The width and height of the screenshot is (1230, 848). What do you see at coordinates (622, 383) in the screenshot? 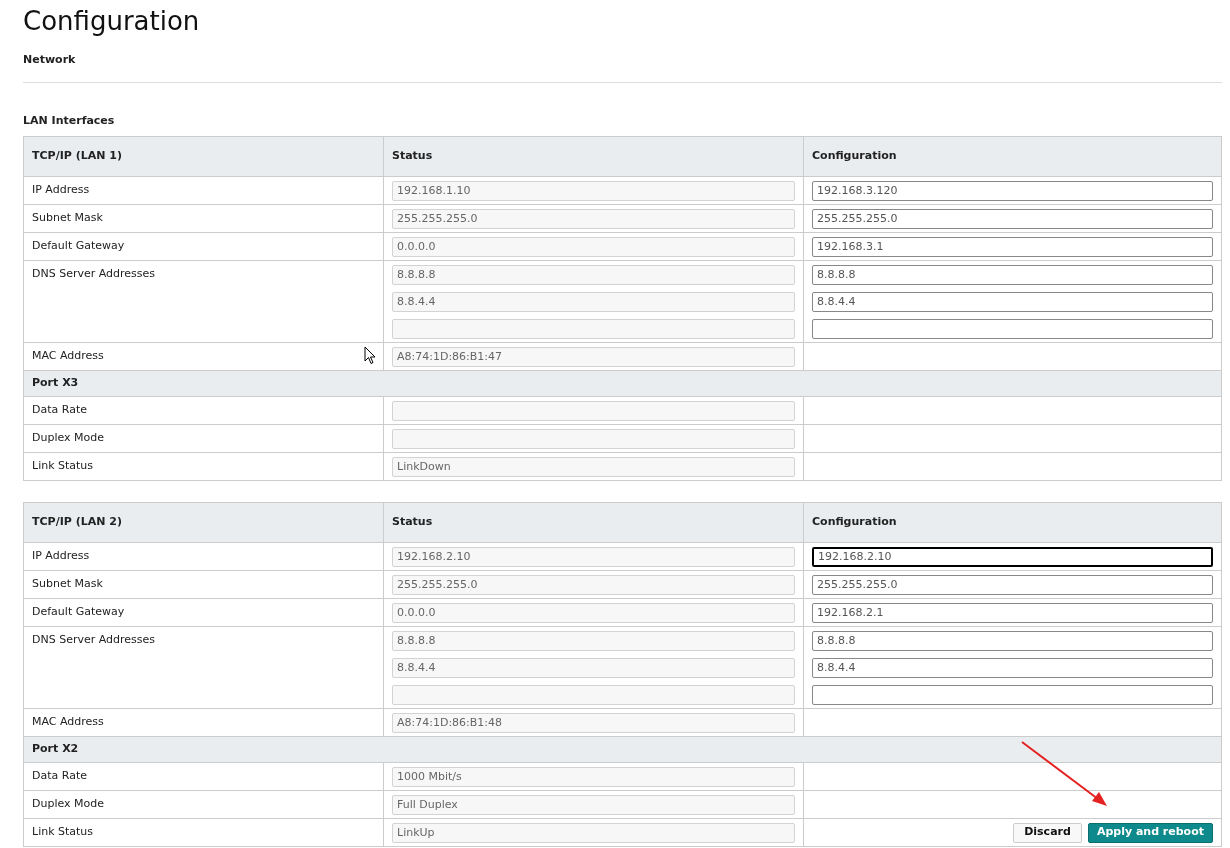
I see `section-row: Port X3` at bounding box center [622, 383].